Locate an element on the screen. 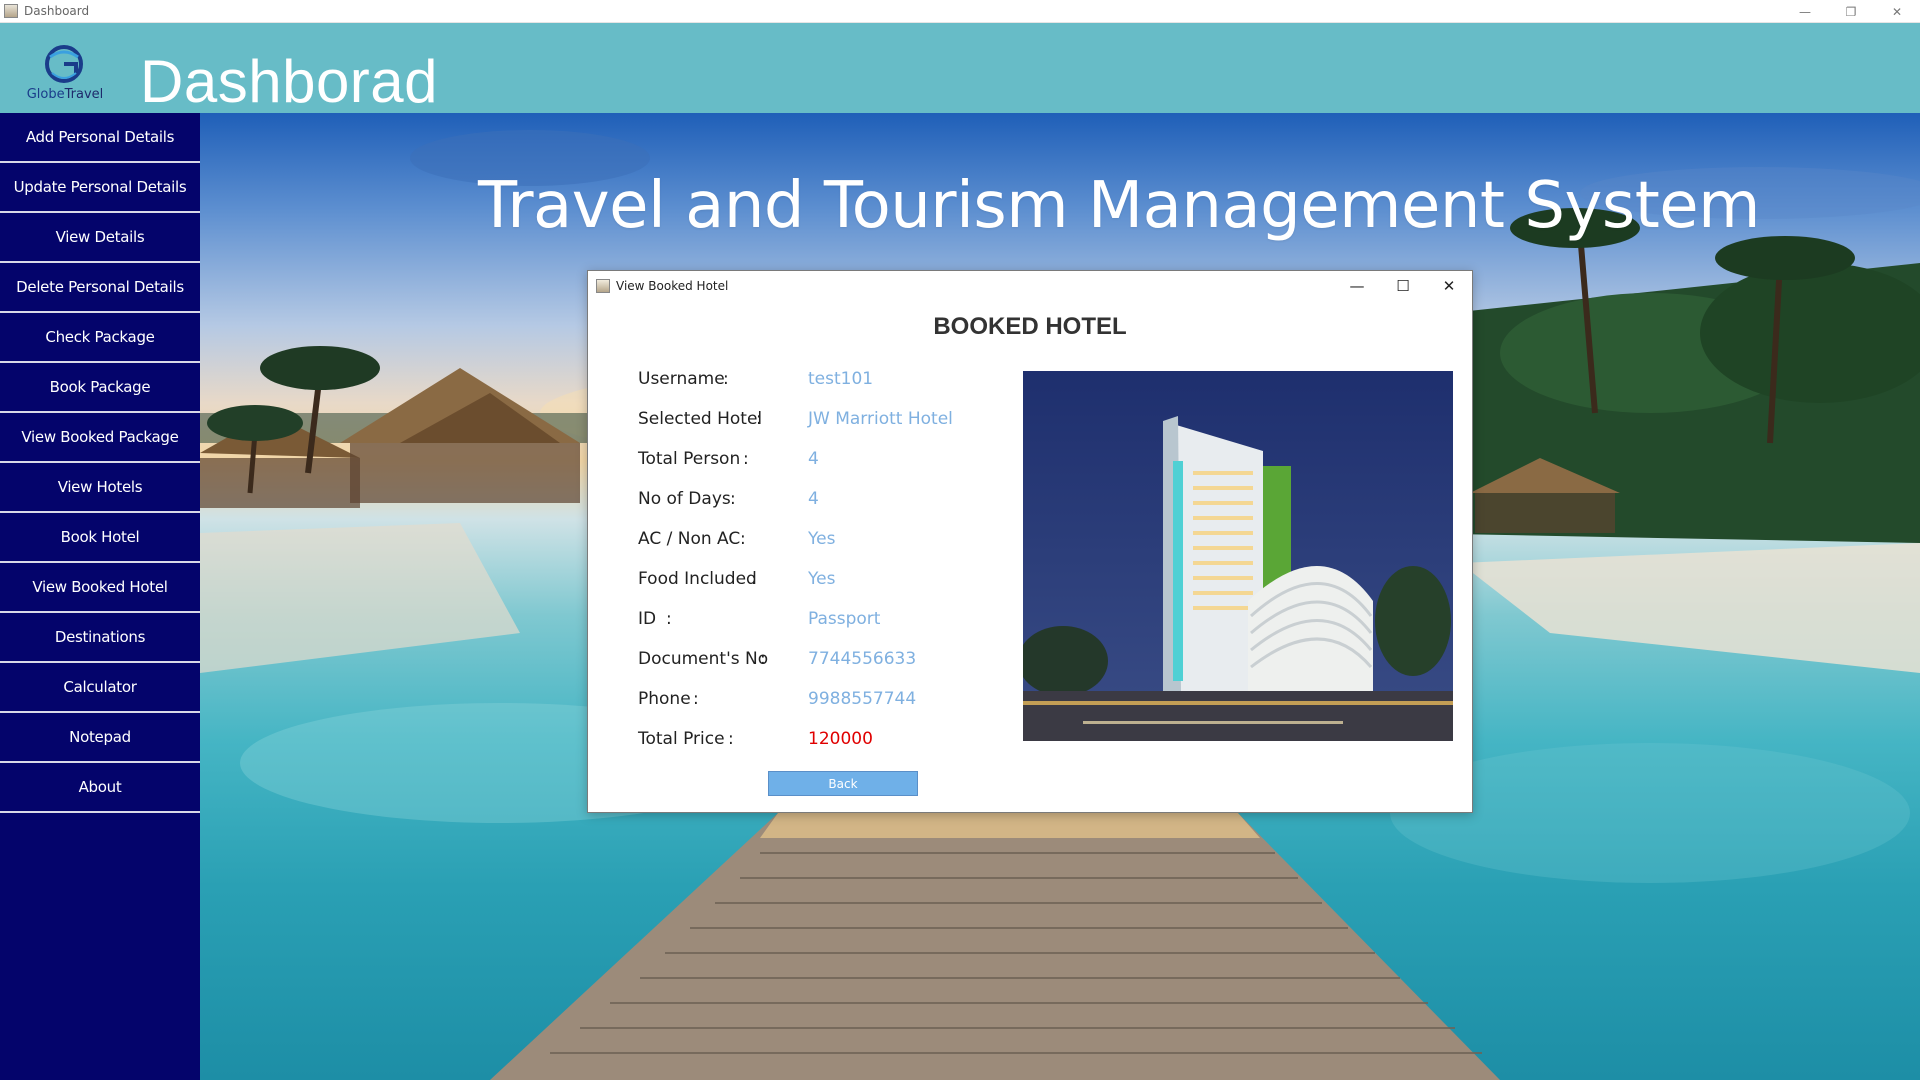  sidebar-item-check-package: Check Package is located at coordinates (100, 338).